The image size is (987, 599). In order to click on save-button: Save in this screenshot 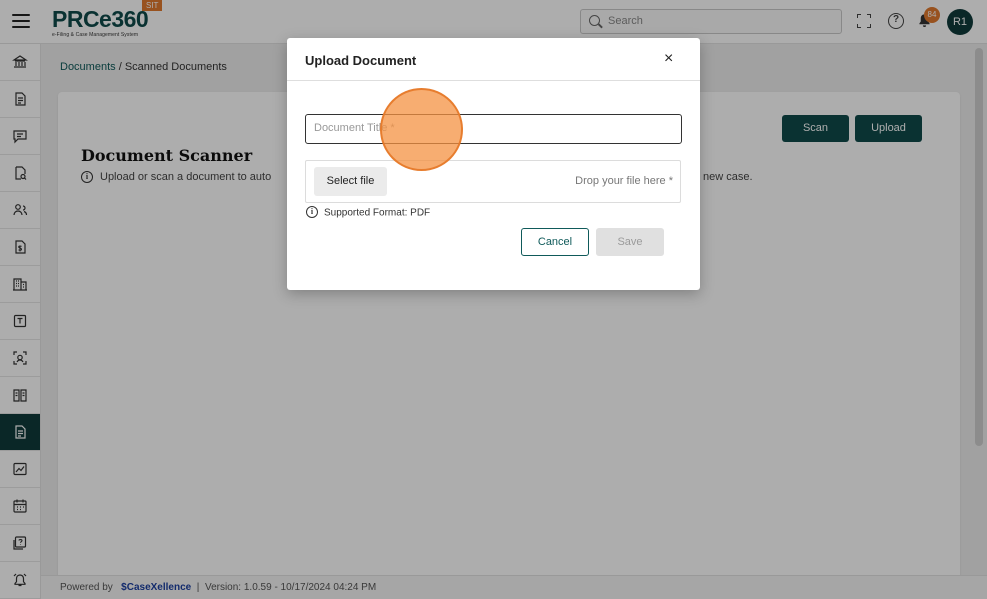, I will do `click(630, 242)`.